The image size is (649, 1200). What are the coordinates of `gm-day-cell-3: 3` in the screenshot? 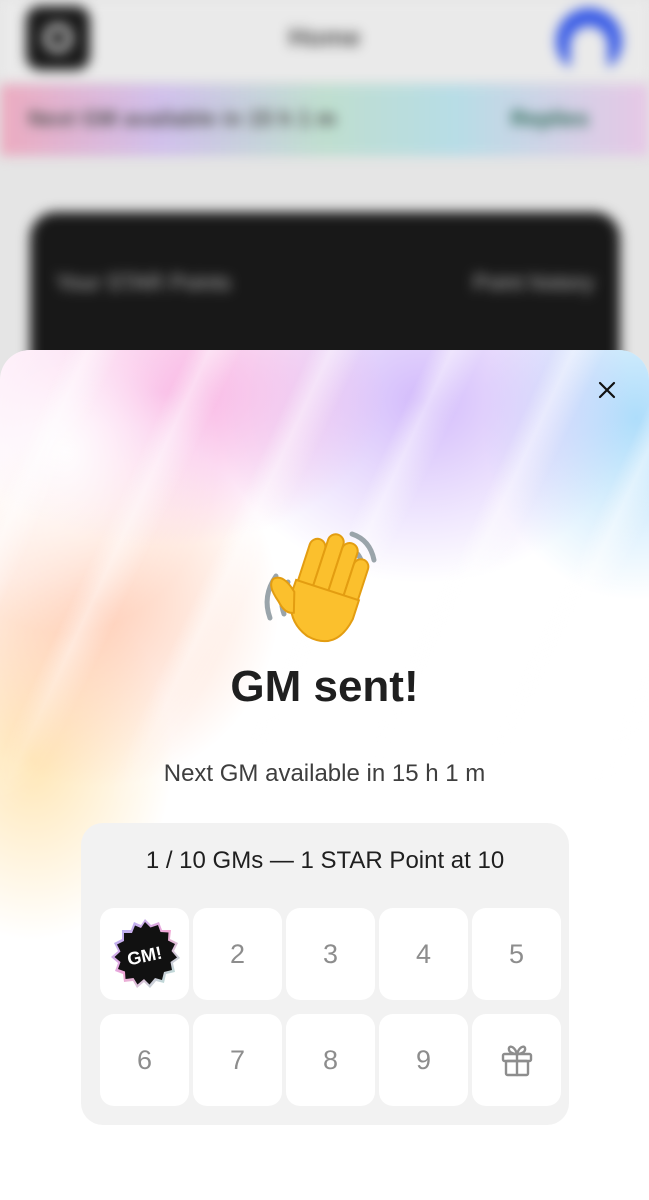 It's located at (330, 954).